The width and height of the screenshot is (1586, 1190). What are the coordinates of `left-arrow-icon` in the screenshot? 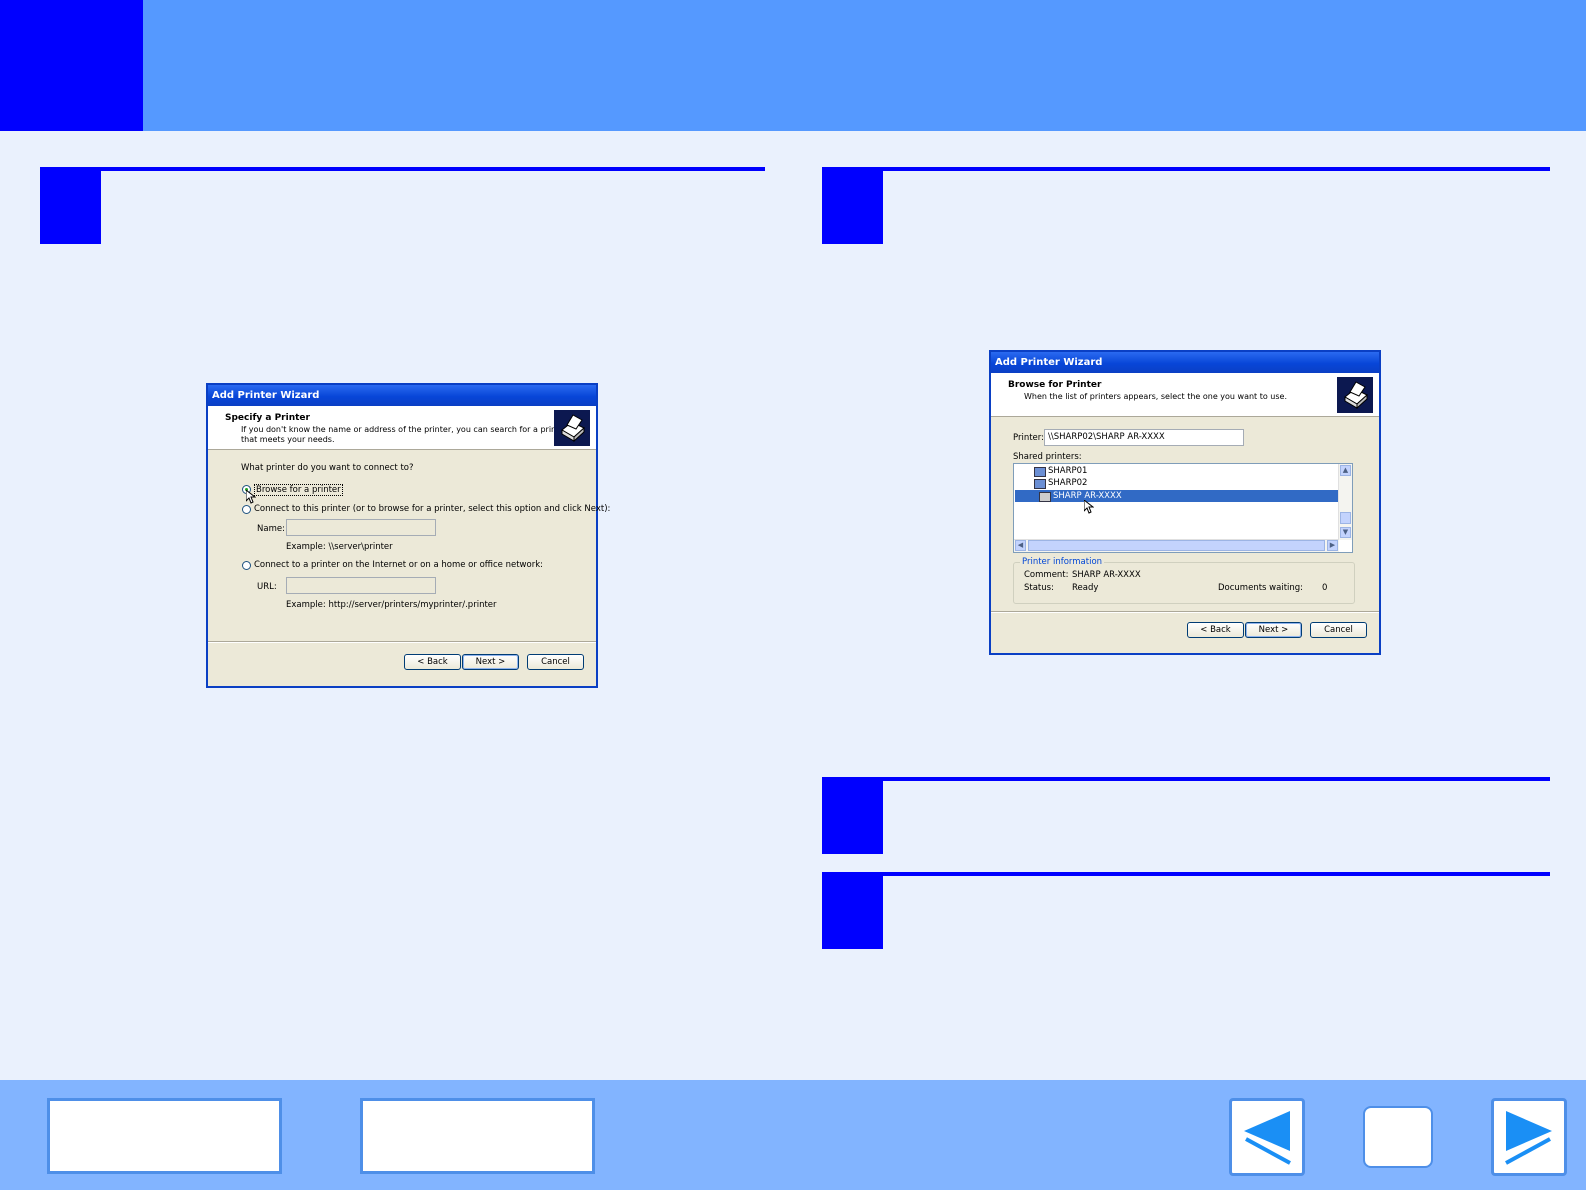 It's located at (1267, 1138).